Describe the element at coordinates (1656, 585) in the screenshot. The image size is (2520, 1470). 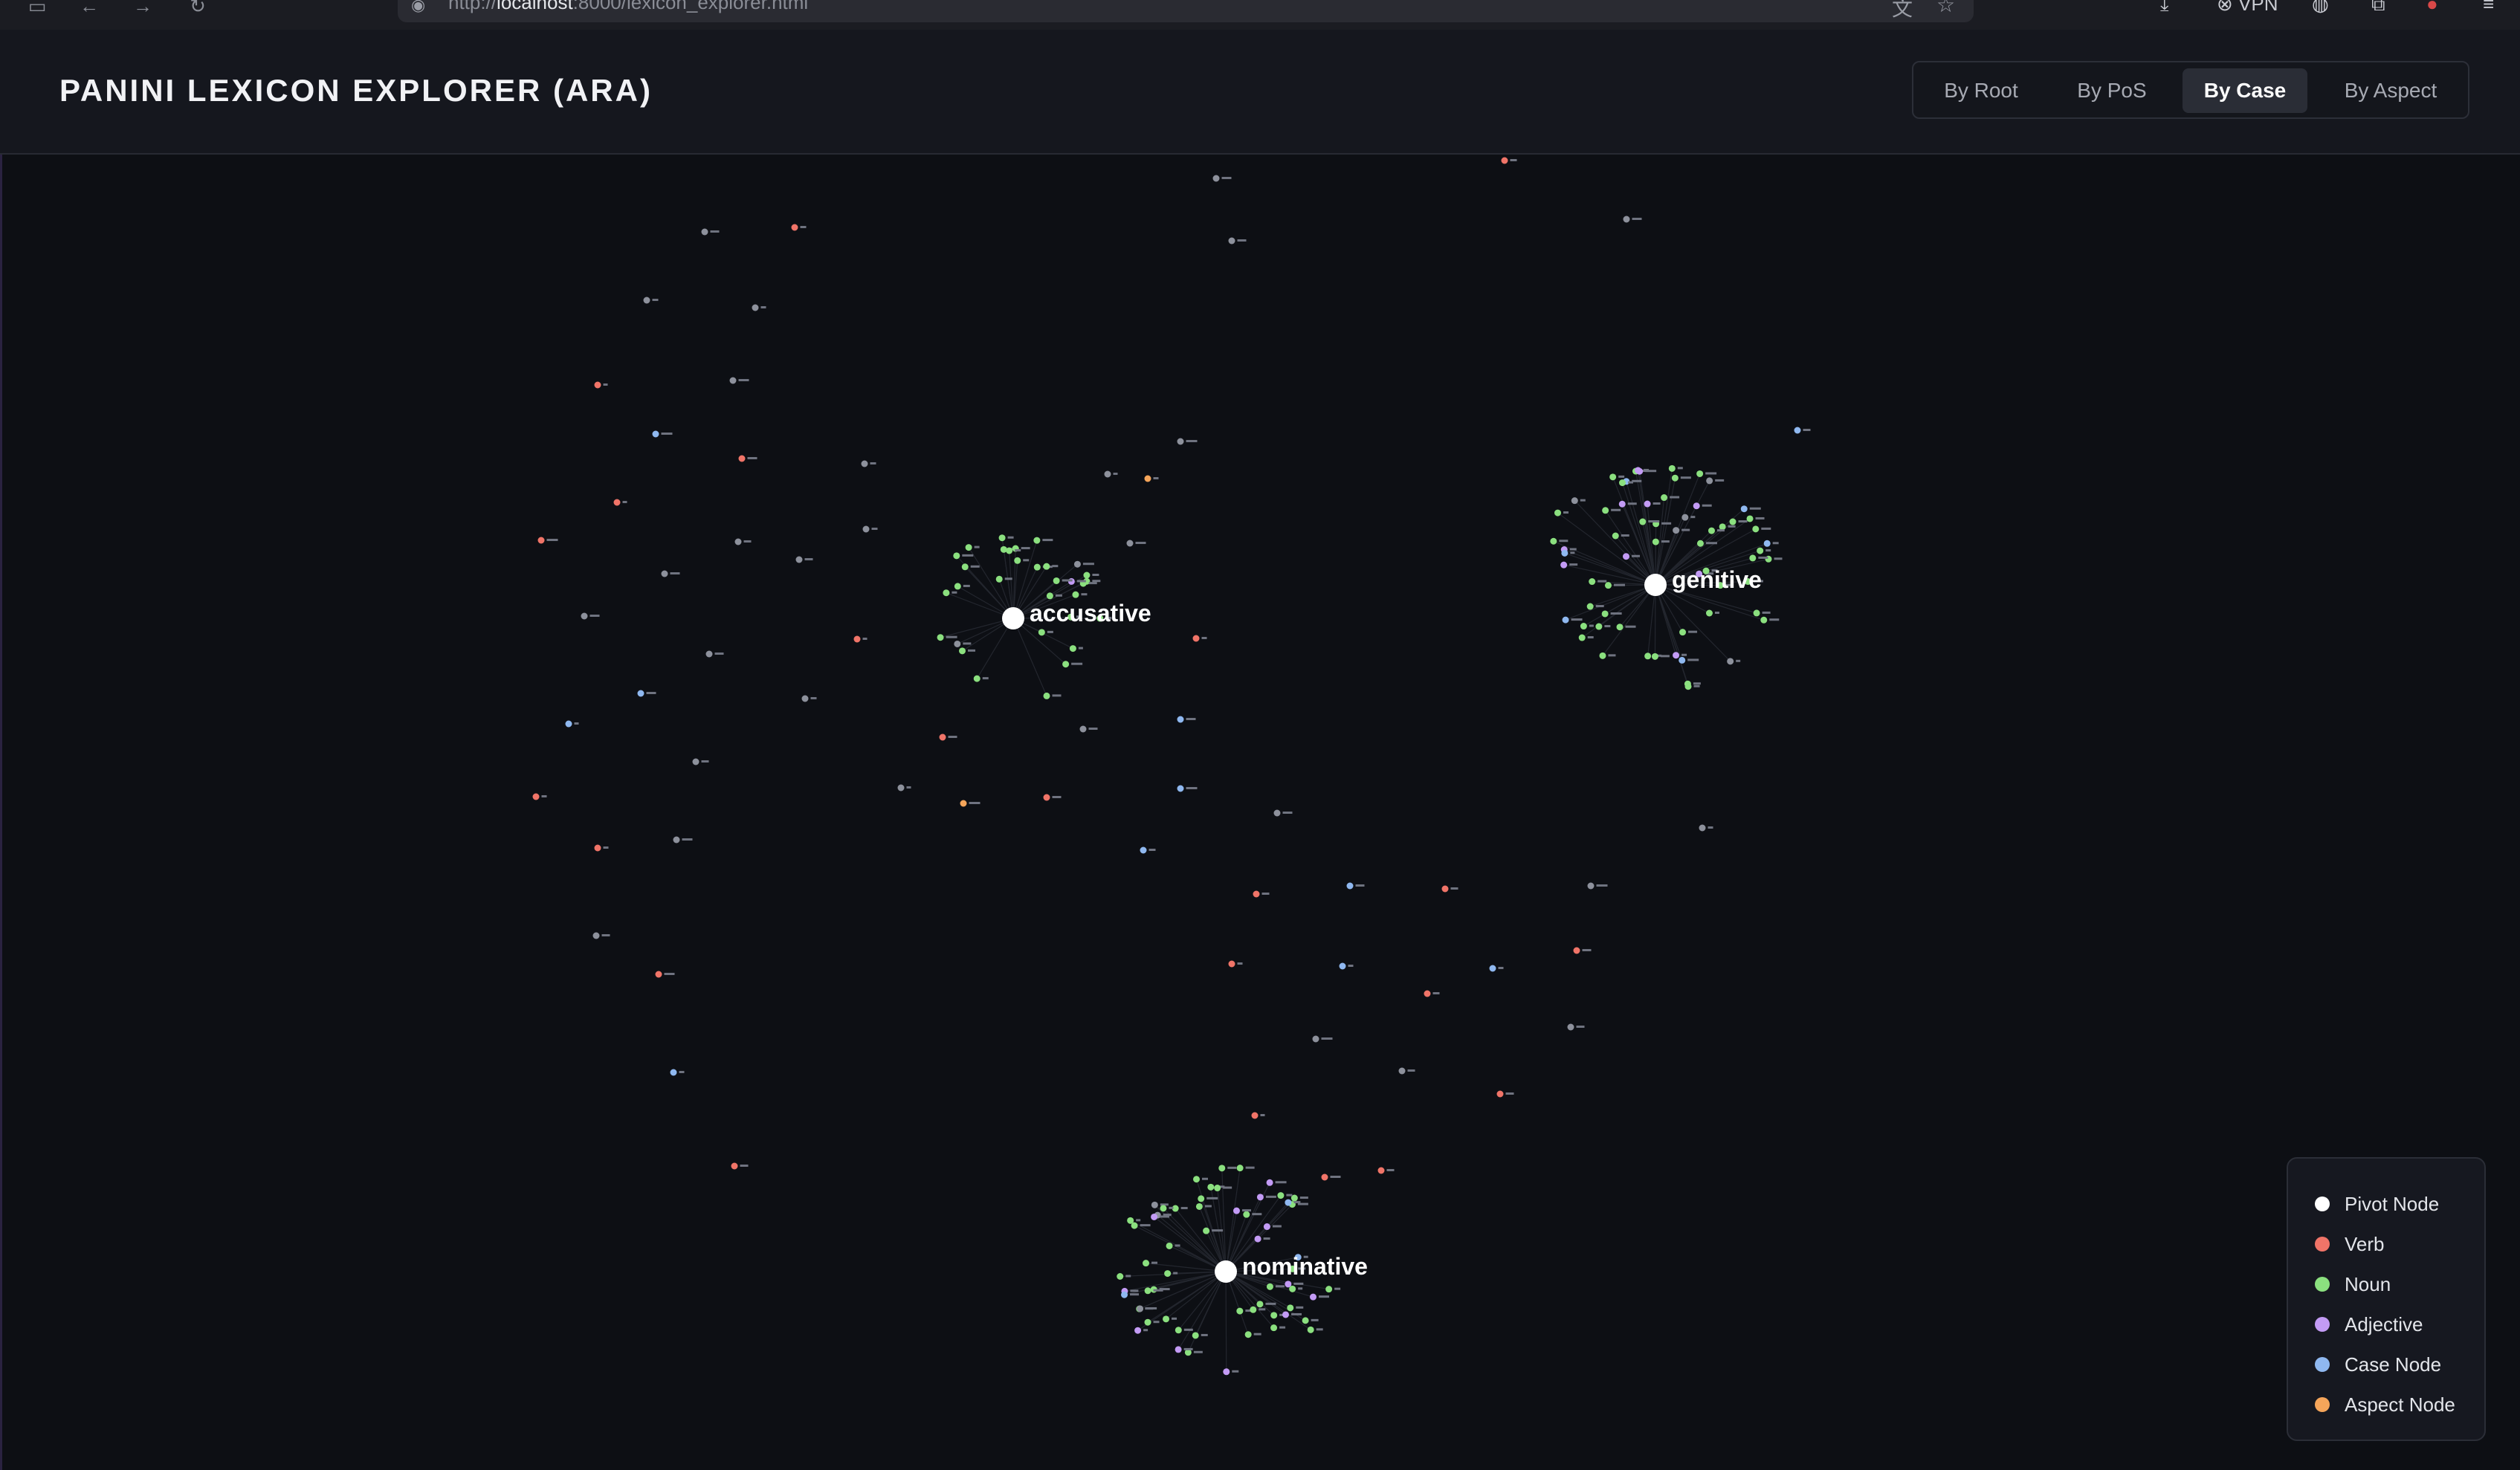
I see `pivot-node-genitive` at that location.